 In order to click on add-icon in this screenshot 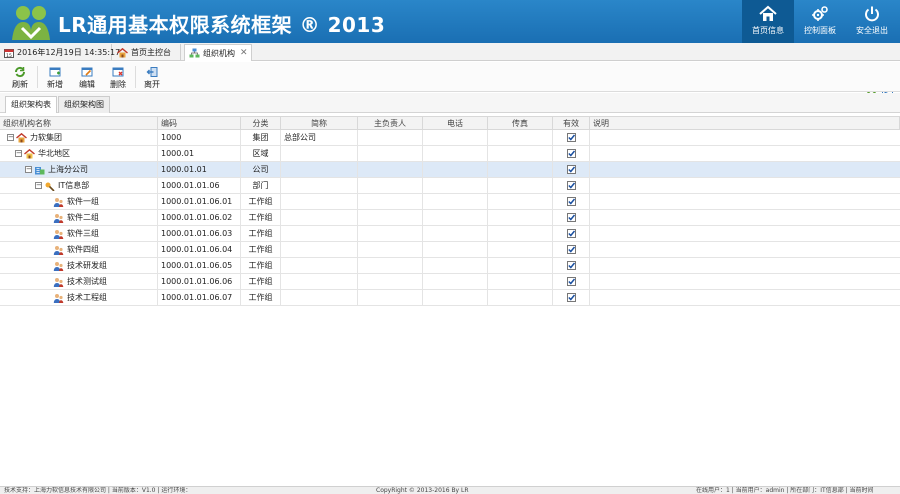, I will do `click(55, 72)`.